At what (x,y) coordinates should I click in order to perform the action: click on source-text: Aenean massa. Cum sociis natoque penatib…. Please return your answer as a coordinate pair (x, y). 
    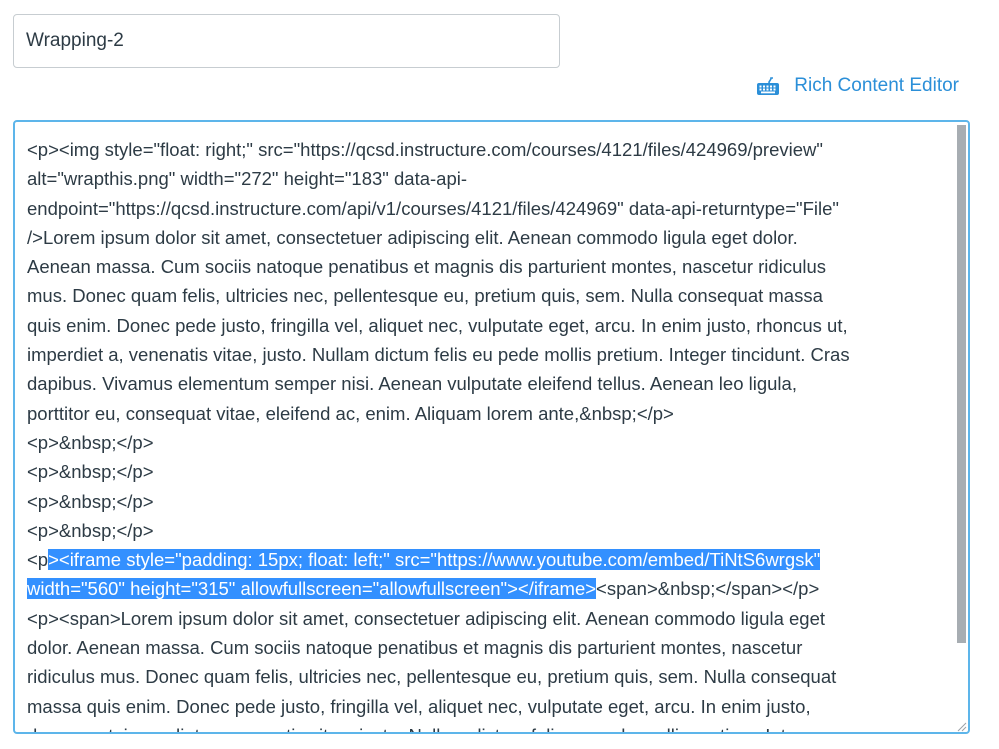
    Looking at the image, I should click on (427, 267).